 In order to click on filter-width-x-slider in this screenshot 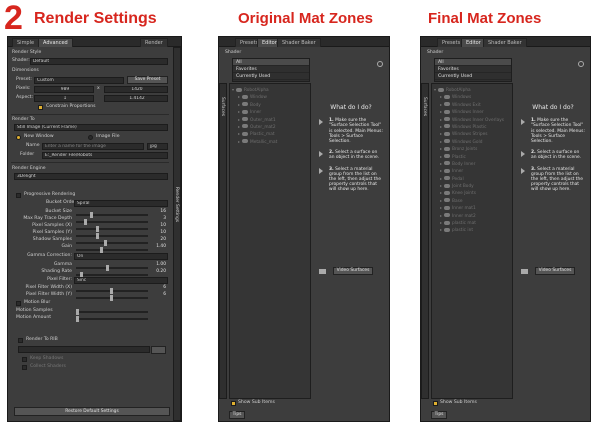, I will do `click(112, 291)`.